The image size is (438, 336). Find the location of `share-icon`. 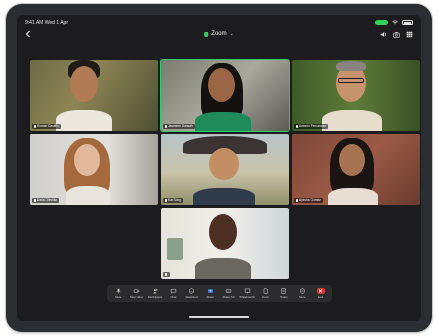

share-icon is located at coordinates (210, 291).